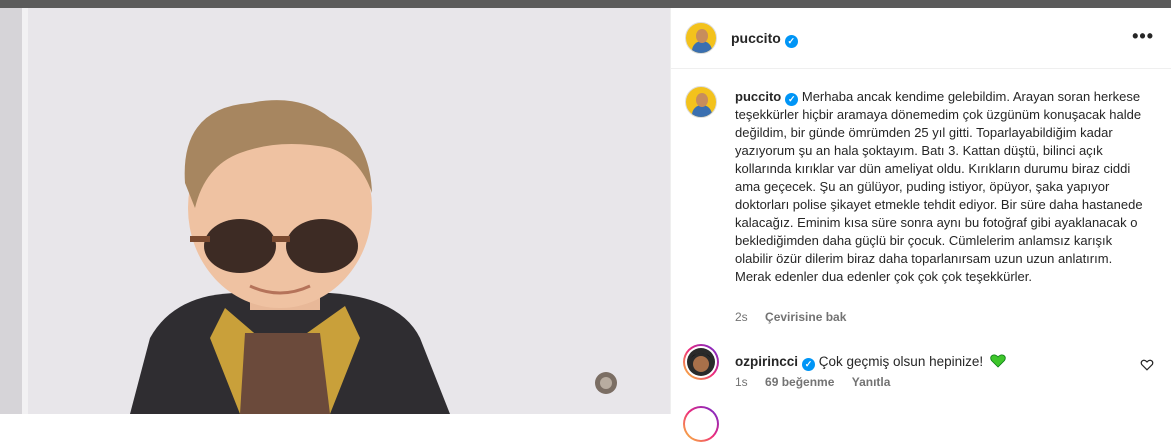 The width and height of the screenshot is (1171, 442). What do you see at coordinates (998, 361) in the screenshot?
I see `green-heart-icon` at bounding box center [998, 361].